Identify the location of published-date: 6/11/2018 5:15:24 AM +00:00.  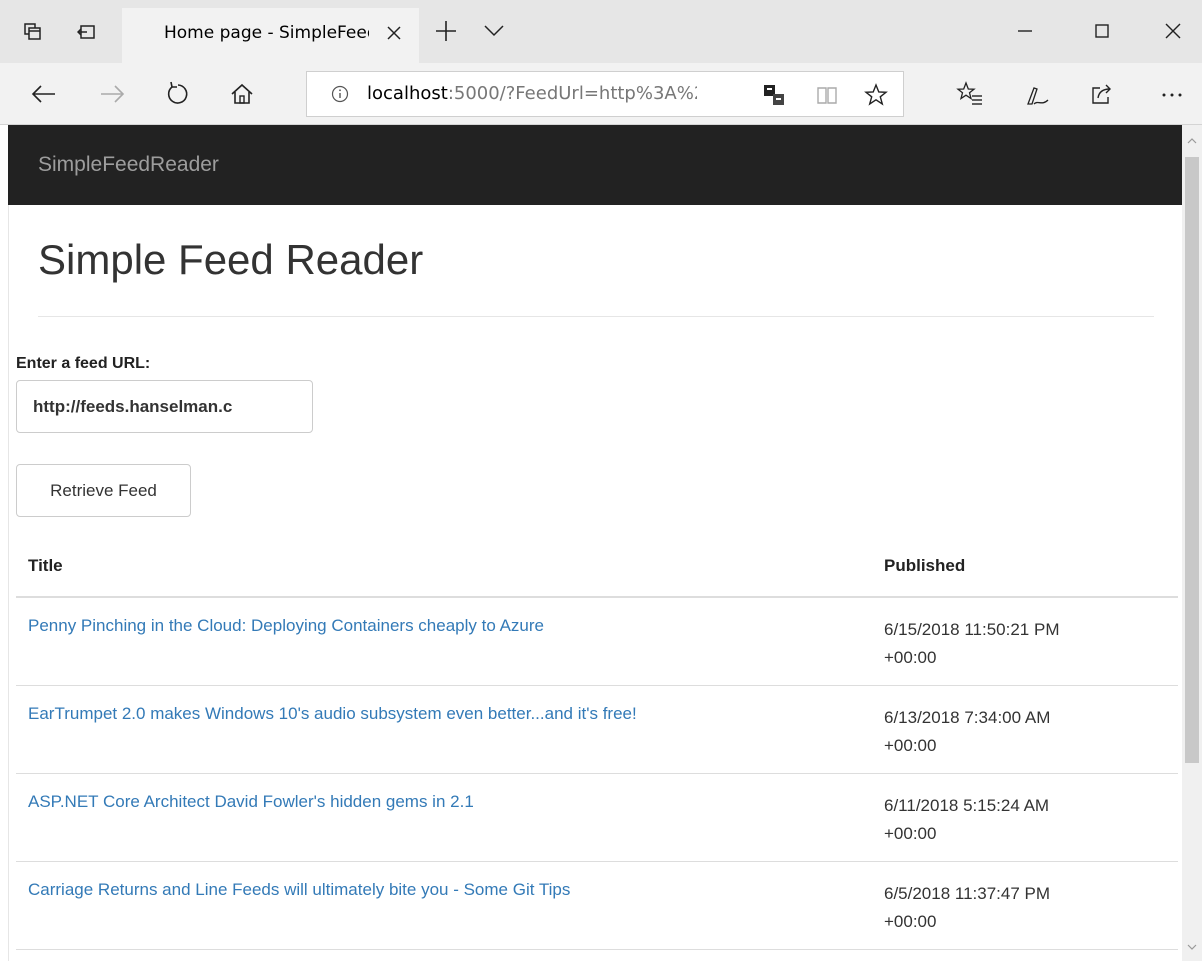
(1019, 820).